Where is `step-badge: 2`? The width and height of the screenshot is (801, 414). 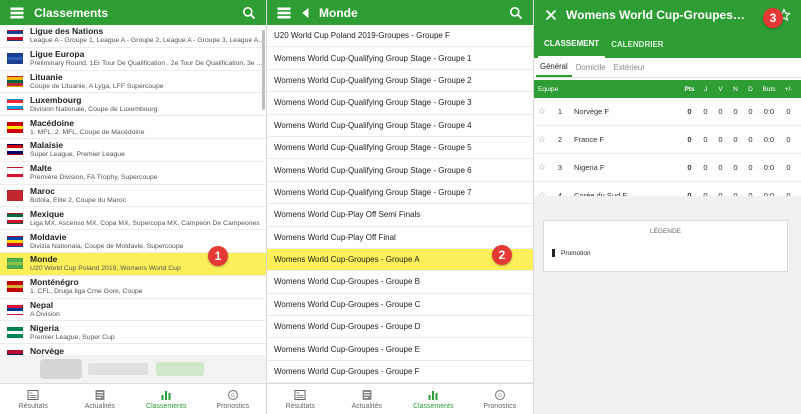 step-badge: 2 is located at coordinates (502, 255).